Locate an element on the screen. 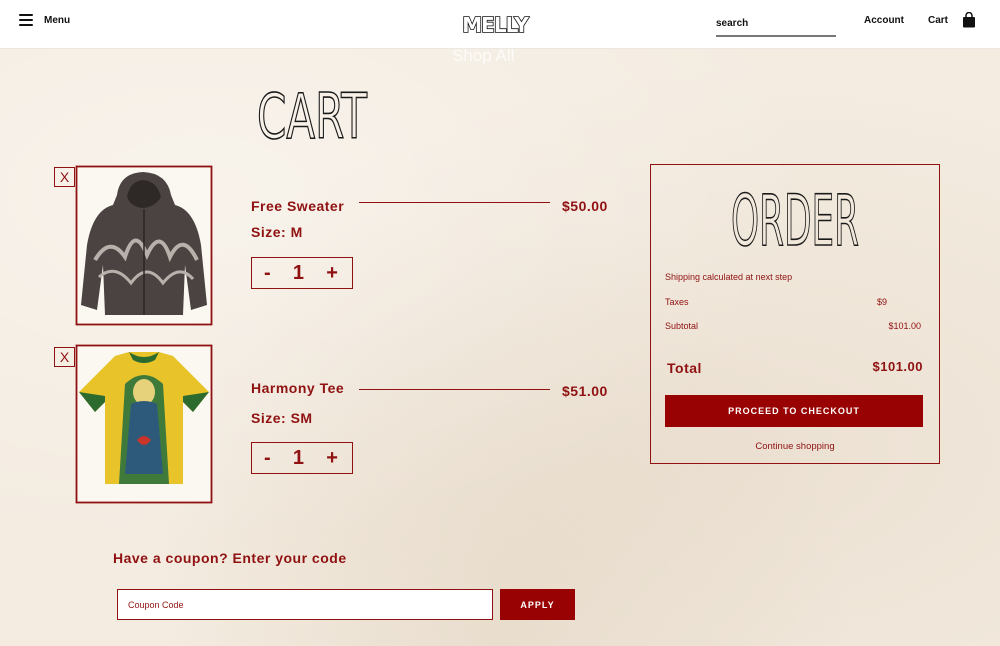 The height and width of the screenshot is (646, 1000). shipping-note: Shipping calculated at next step is located at coordinates (729, 277).